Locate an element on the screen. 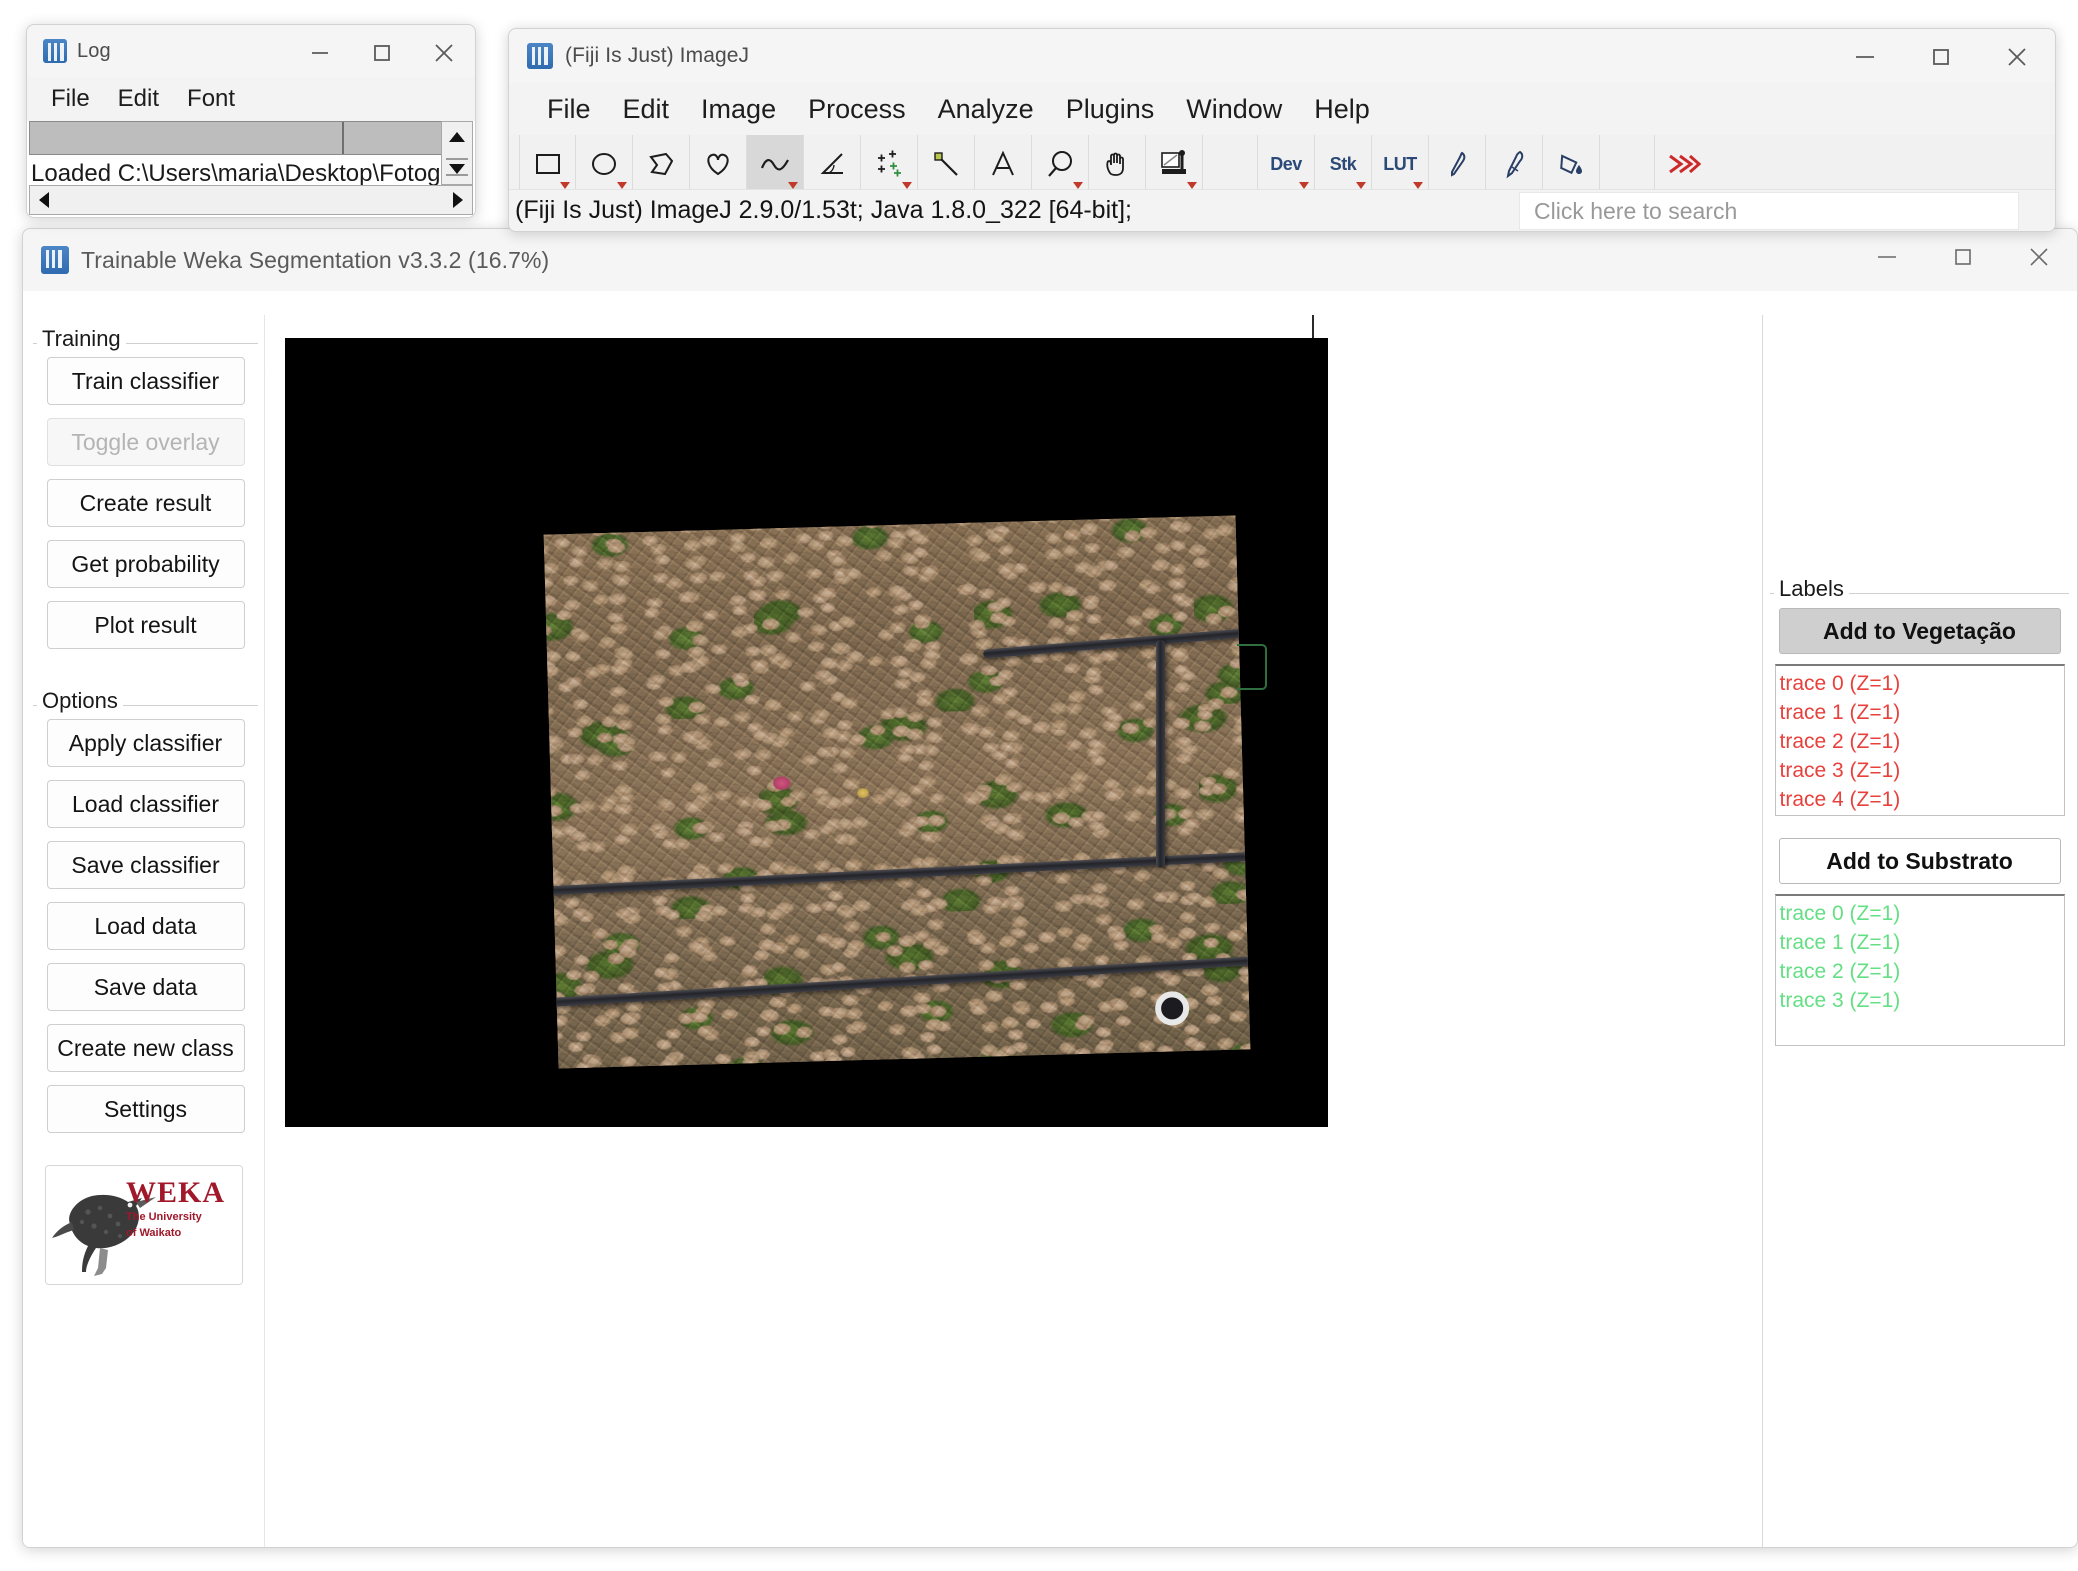 The height and width of the screenshot is (1571, 2078). freehand-tool is located at coordinates (718, 164).